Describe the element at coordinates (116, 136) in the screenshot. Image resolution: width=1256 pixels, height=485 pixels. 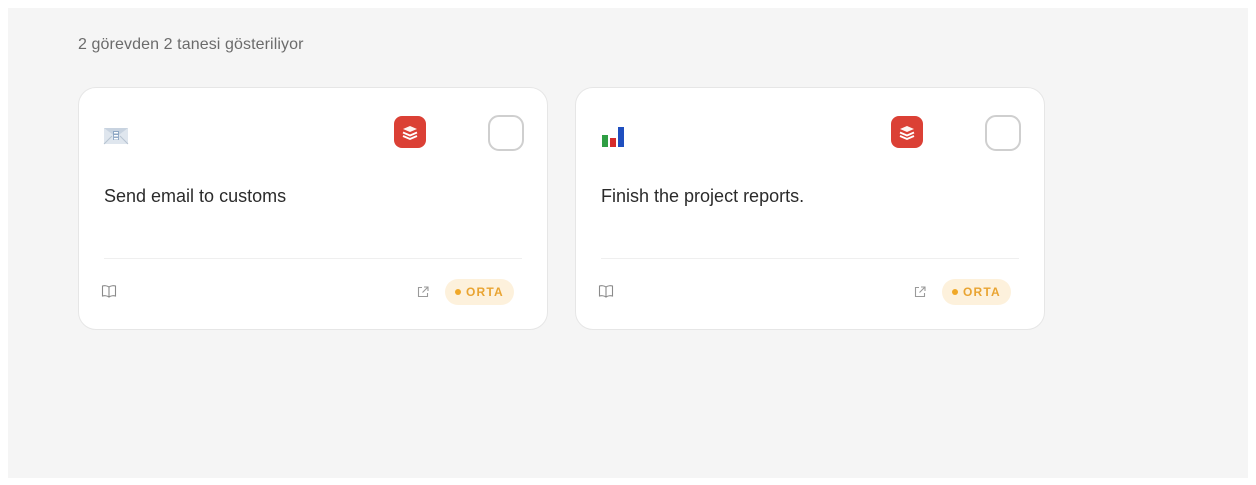
I see `envelope-icon` at that location.